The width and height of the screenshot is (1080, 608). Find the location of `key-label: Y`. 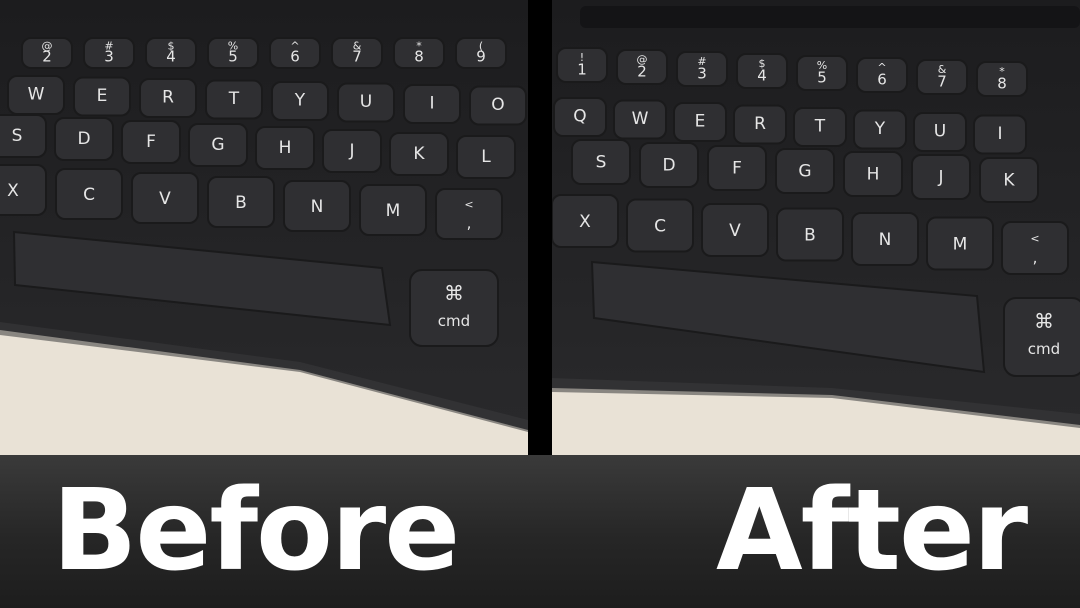

key-label: Y is located at coordinates (880, 129).